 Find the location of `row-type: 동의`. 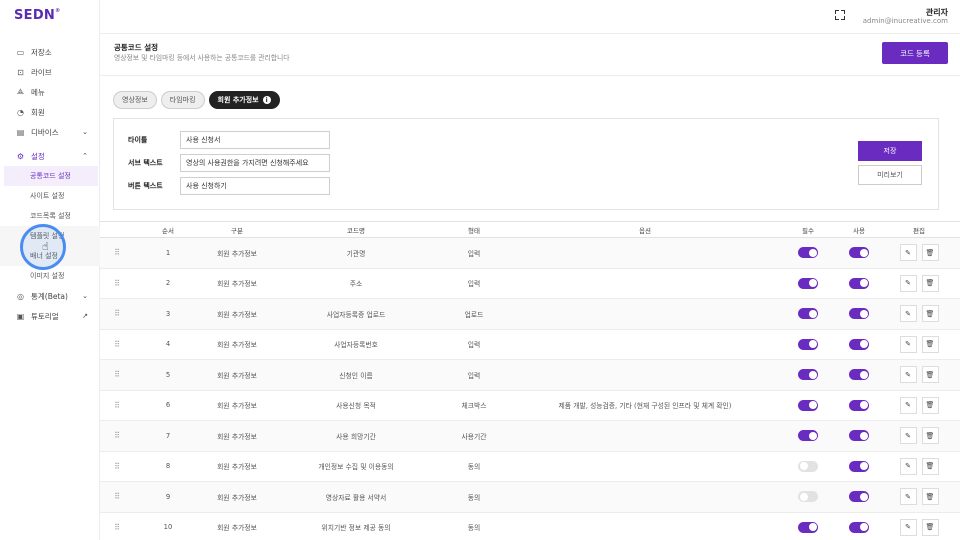

row-type: 동의 is located at coordinates (474, 467).